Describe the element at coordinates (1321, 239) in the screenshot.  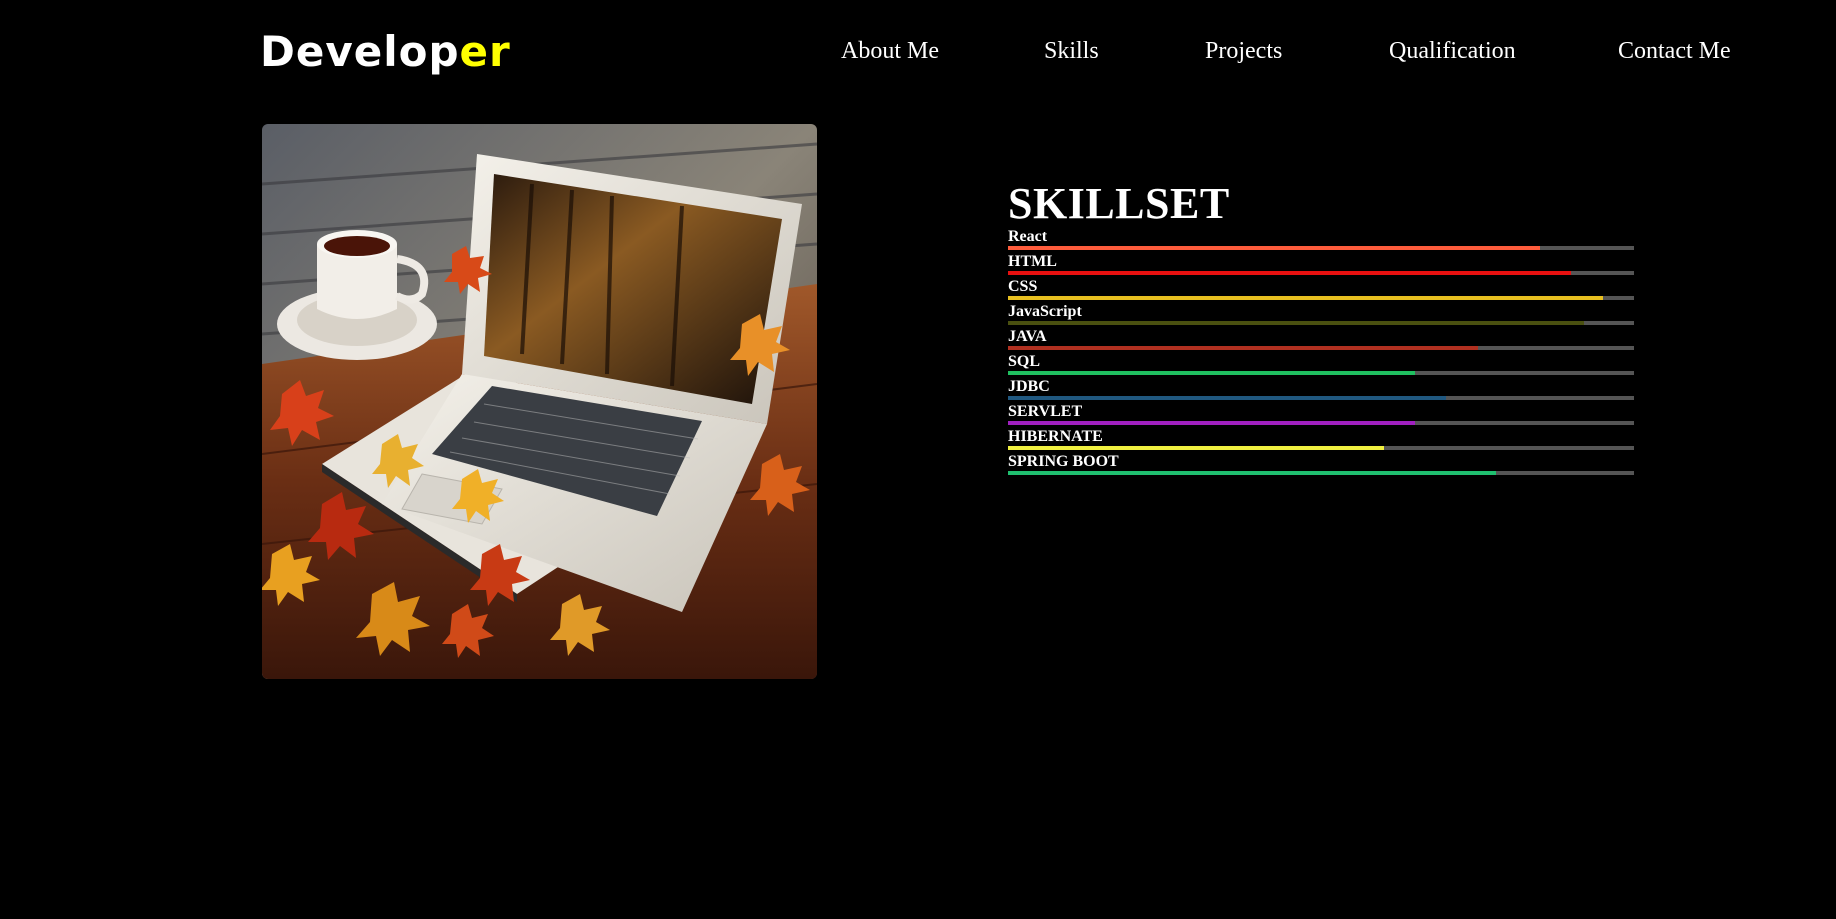
I see `skill-row: React` at that location.